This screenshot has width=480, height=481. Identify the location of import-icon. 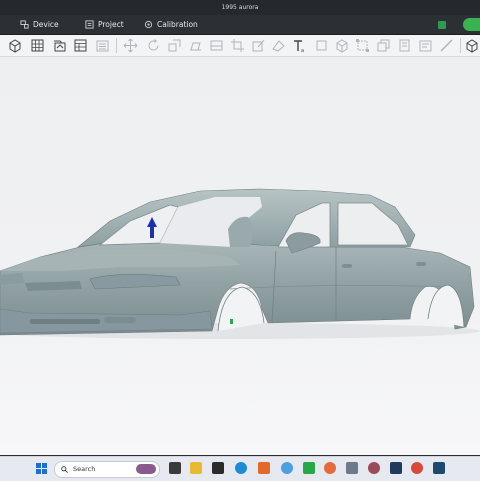
(59, 45).